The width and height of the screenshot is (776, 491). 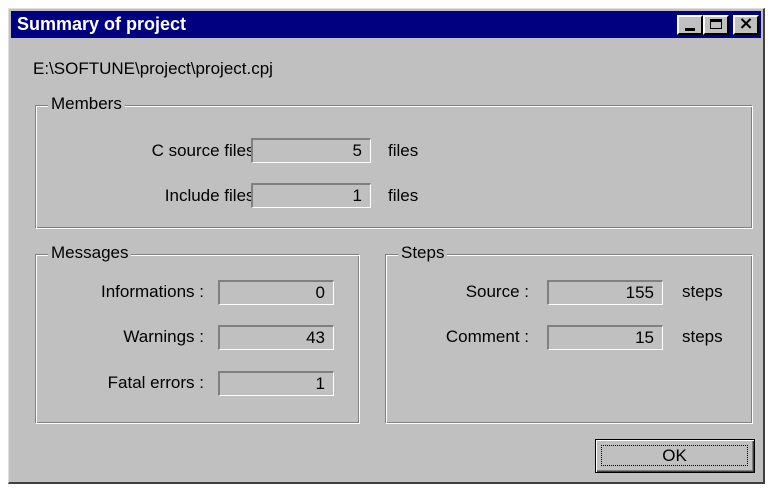 I want to click on window-title: Summary of project, so click(x=102, y=24).